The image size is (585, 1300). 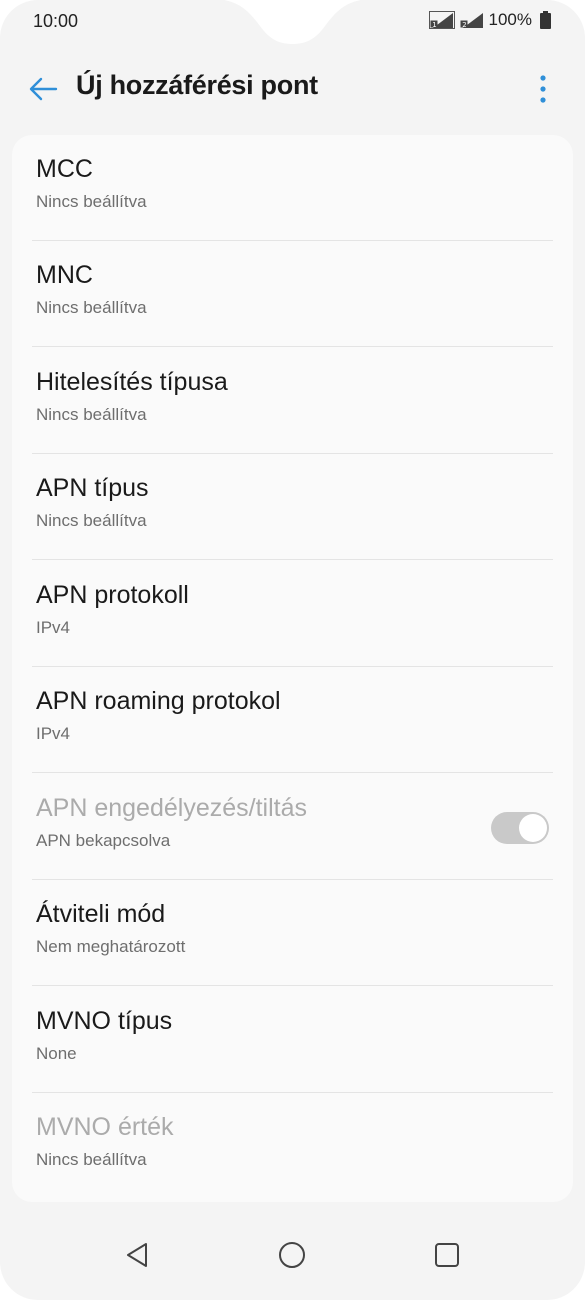 What do you see at coordinates (292, 1146) in the screenshot?
I see `setting-mvno-value: MVNO érték Nincs beállítva` at bounding box center [292, 1146].